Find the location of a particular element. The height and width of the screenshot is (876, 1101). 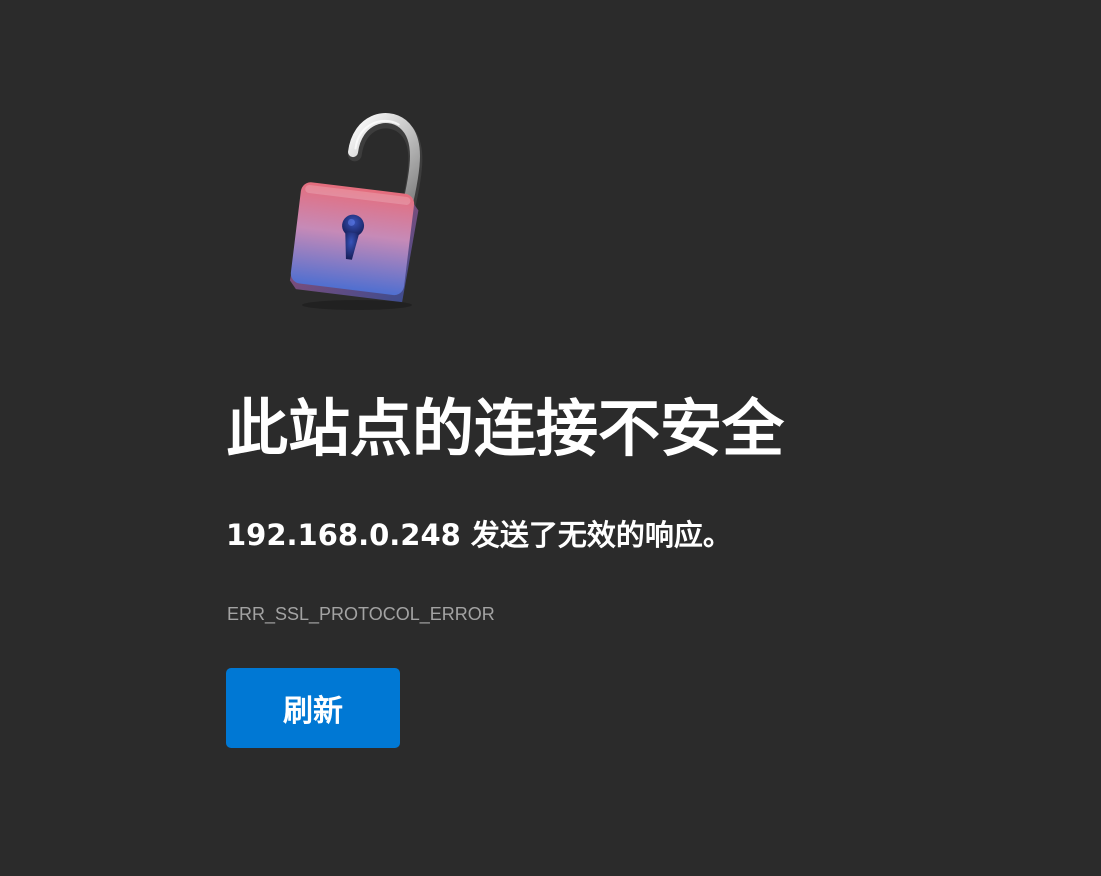

error-description: 192.168.0.248 发送了无效的响应。 is located at coordinates (479, 535).